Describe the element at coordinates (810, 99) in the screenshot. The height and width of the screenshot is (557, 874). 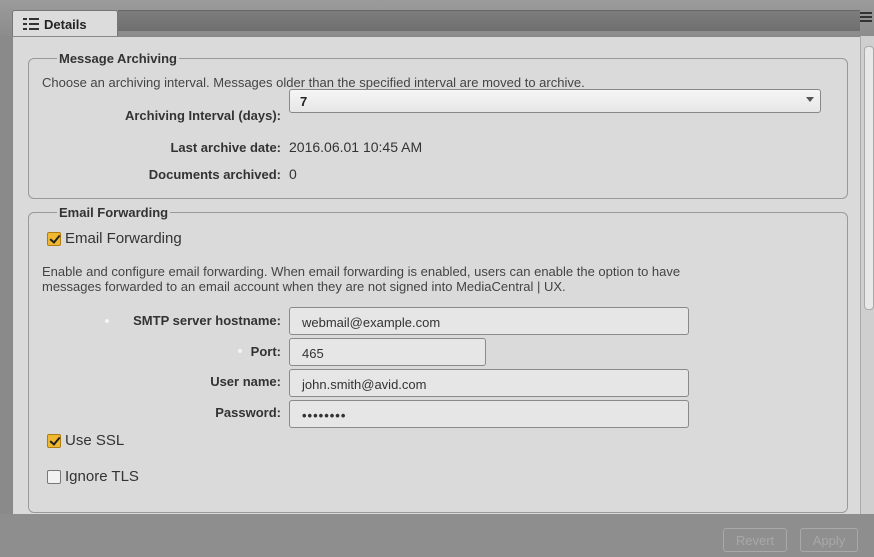
I see `dropdown-arrow-icon` at that location.